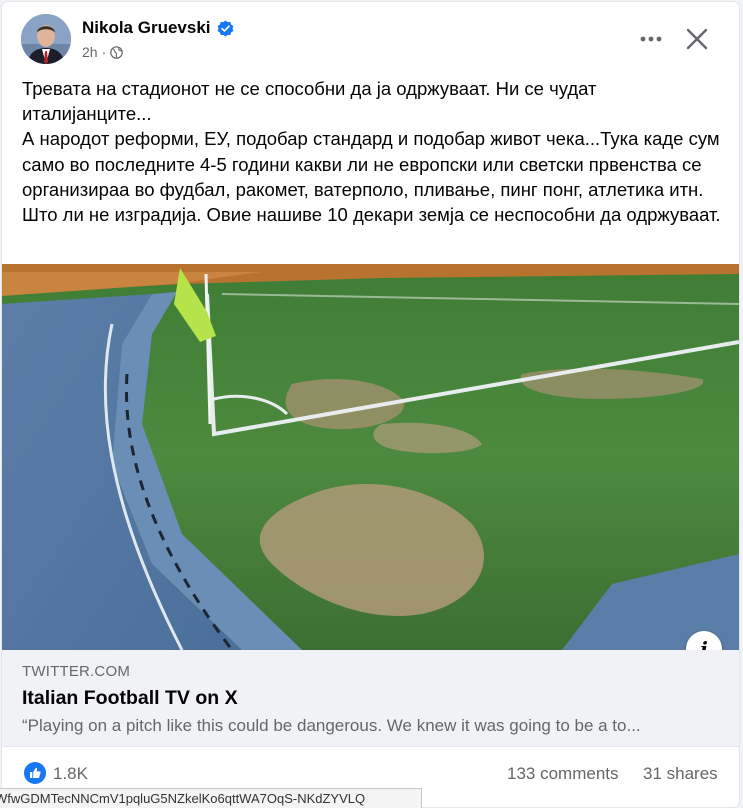 The height and width of the screenshot is (808, 743). What do you see at coordinates (90, 52) in the screenshot?
I see `post-time: 2h` at bounding box center [90, 52].